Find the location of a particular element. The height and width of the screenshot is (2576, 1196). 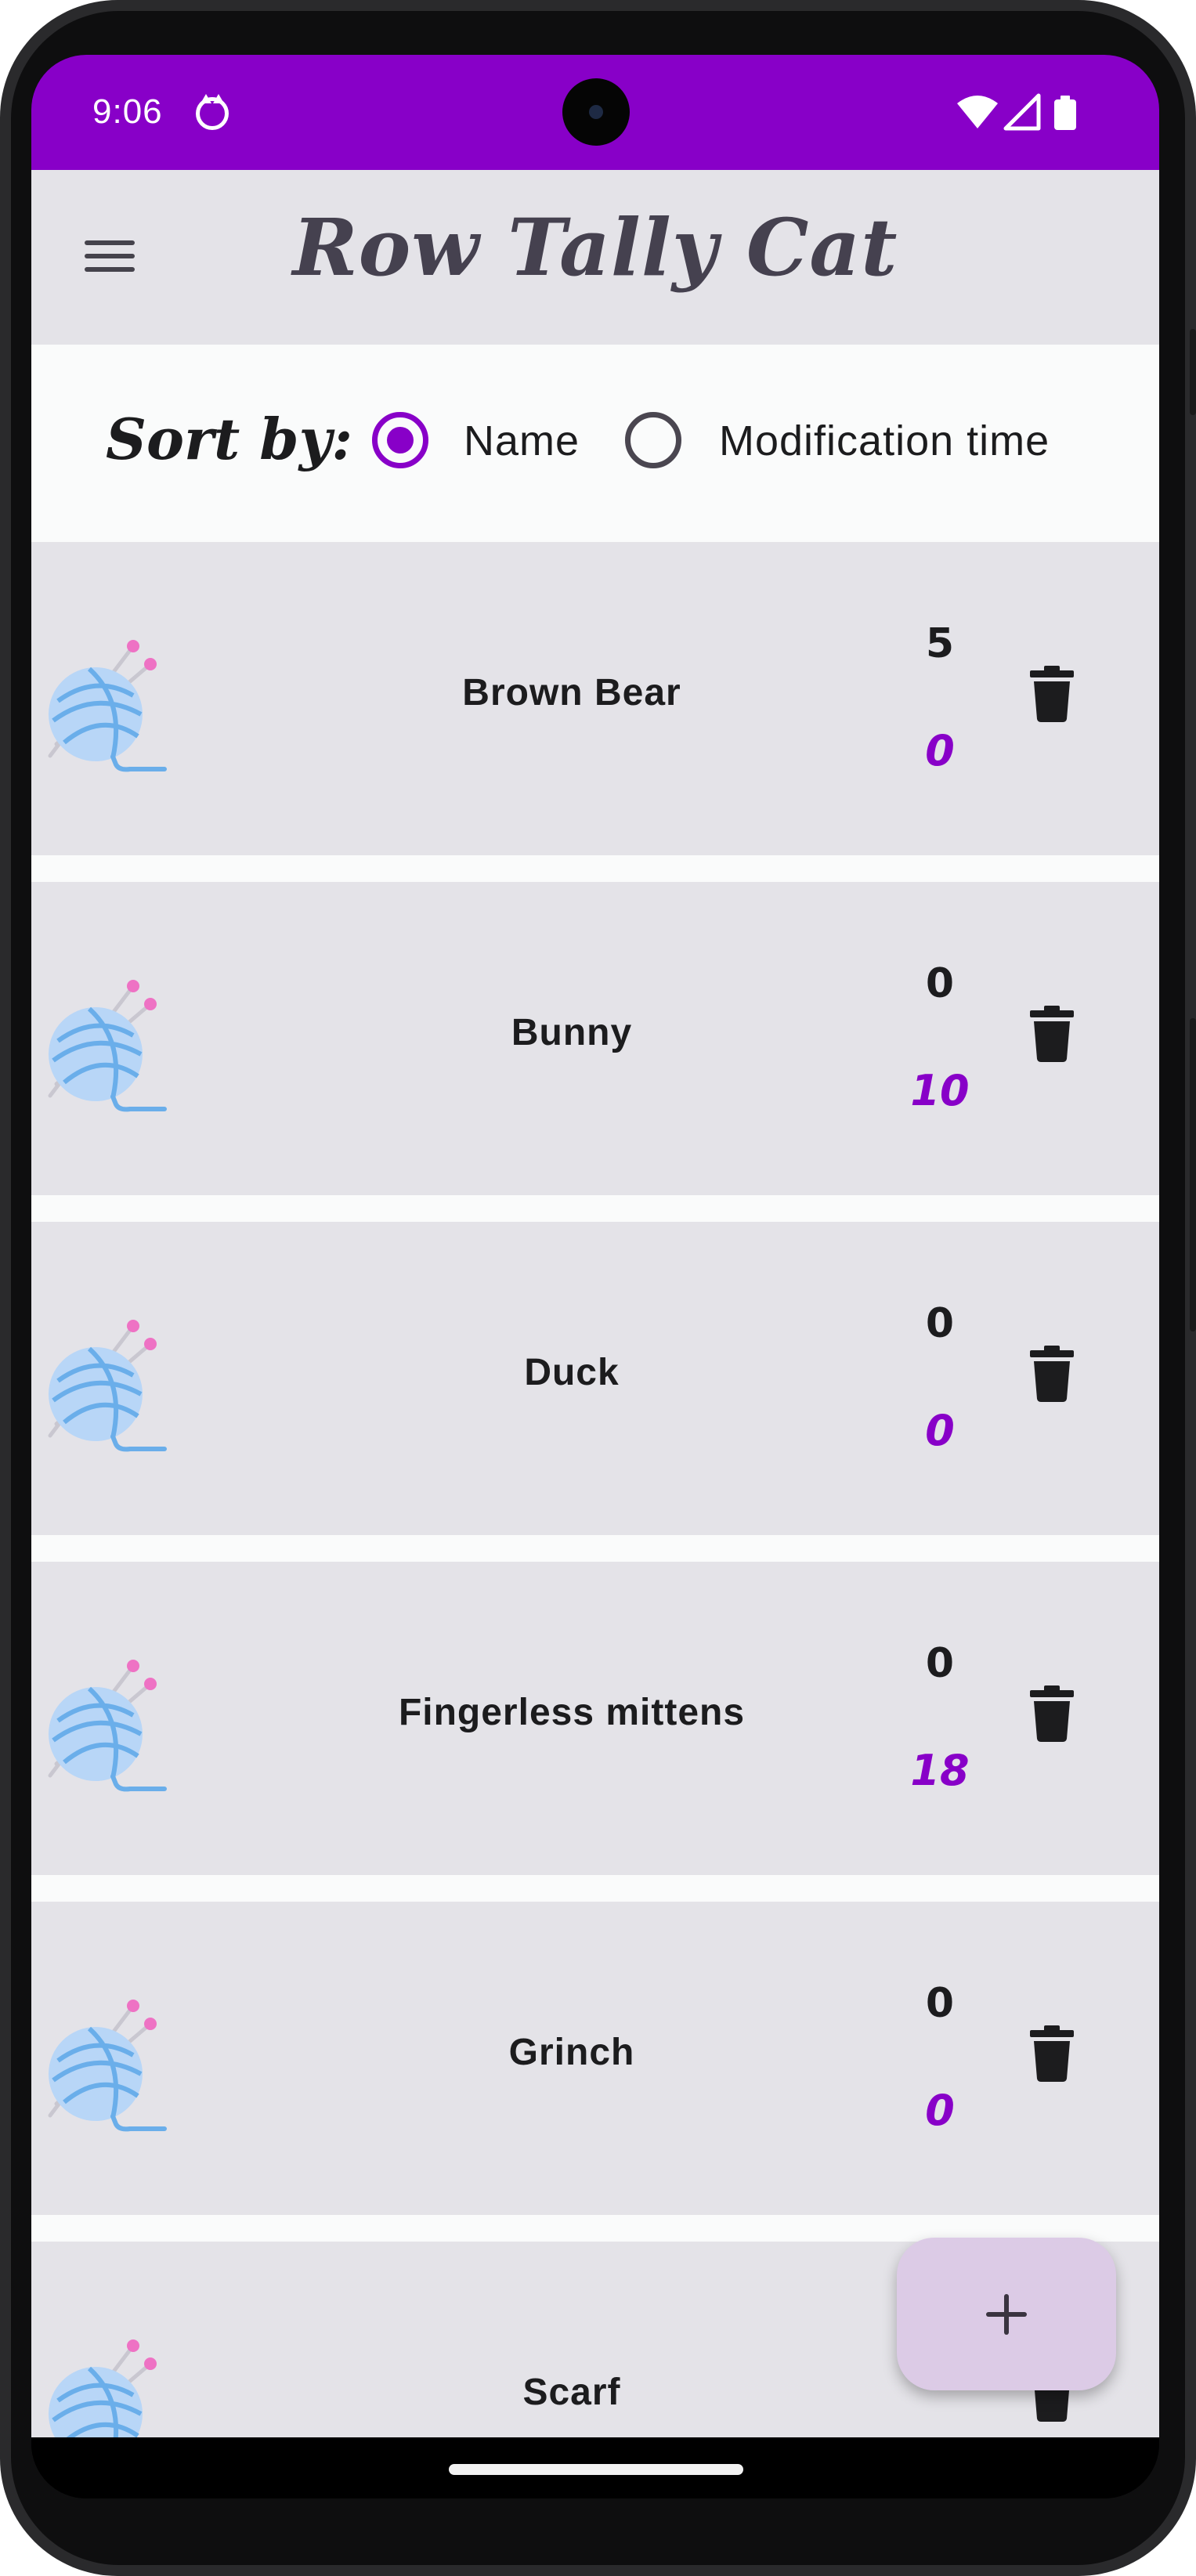

app-bar: Row Tally Cat is located at coordinates (595, 257).